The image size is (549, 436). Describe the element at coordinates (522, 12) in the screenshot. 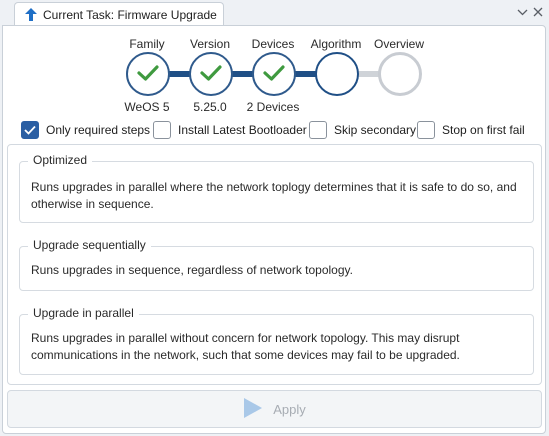

I see `chevron-down-icon` at that location.